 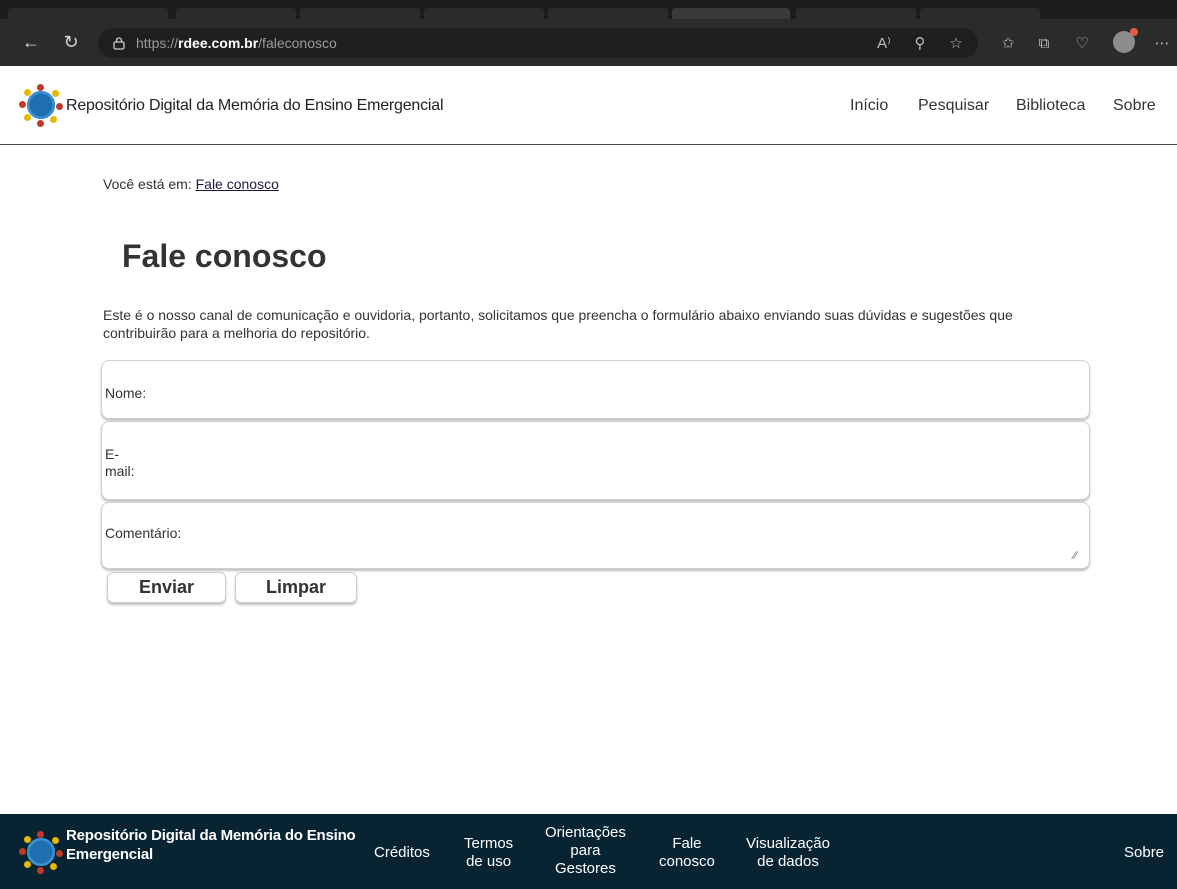 What do you see at coordinates (1050, 106) in the screenshot?
I see `nav-item-biblioteca: Biblioteca` at bounding box center [1050, 106].